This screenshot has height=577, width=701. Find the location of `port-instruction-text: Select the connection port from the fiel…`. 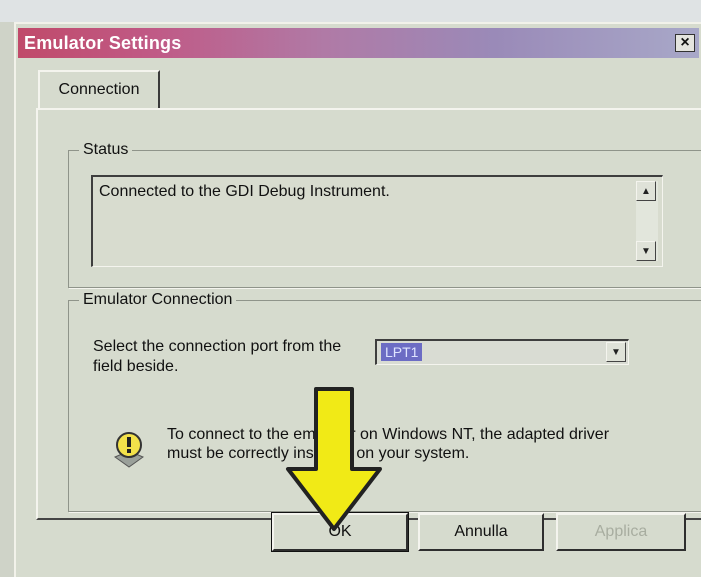

port-instruction-text: Select the connection port from the fiel… is located at coordinates (217, 356).